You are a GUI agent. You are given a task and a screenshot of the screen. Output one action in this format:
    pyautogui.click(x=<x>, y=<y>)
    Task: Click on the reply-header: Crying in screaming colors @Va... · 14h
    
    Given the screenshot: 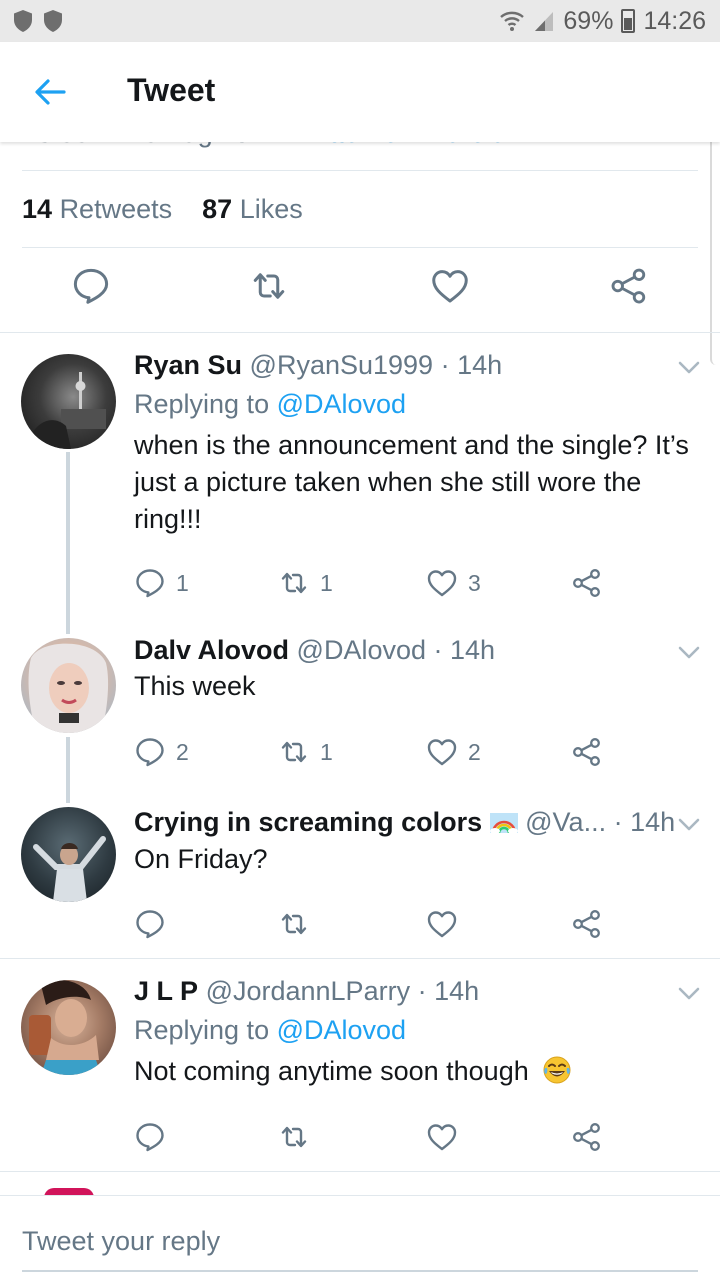 What is the action you would take?
    pyautogui.click(x=404, y=822)
    